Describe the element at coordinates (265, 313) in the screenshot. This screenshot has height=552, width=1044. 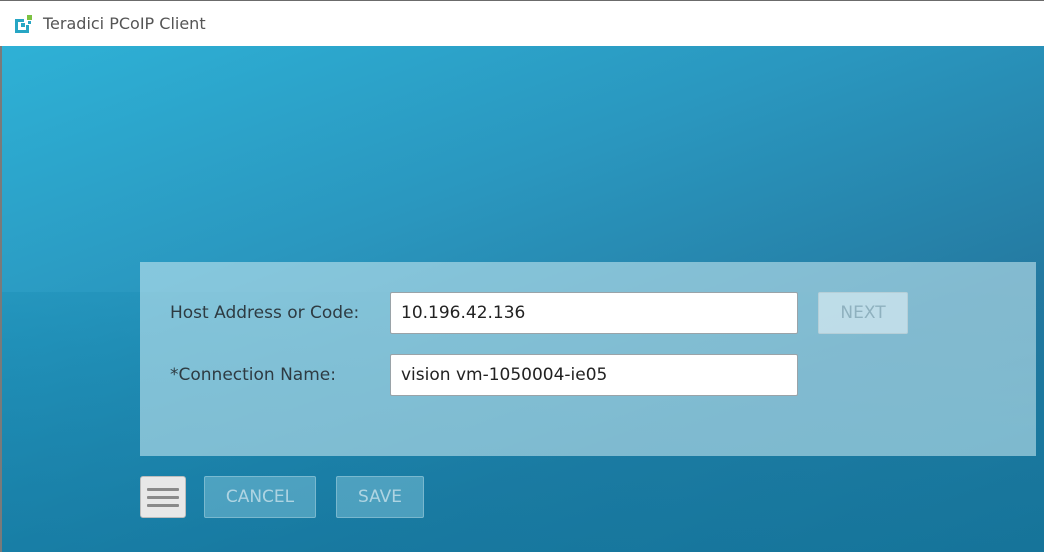
I see `host-address-label: Host Address or Code:` at that location.